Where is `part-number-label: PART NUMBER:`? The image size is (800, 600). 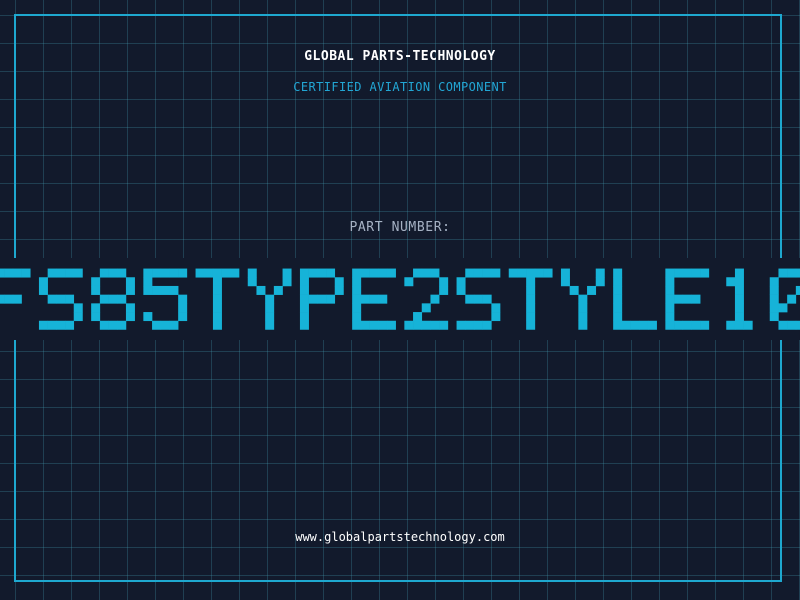 part-number-label: PART NUMBER: is located at coordinates (400, 227).